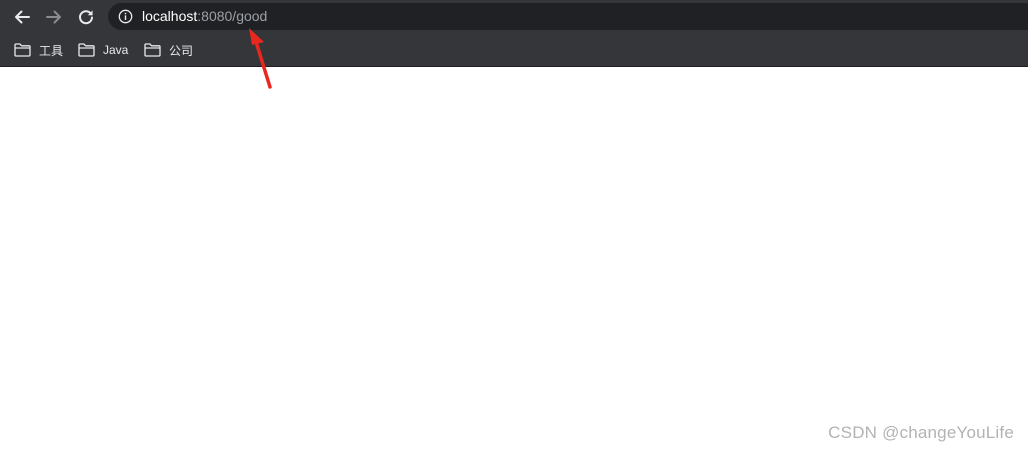 Image resolution: width=1028 pixels, height=452 pixels. I want to click on bookmark-folder-company: 公司, so click(168, 50).